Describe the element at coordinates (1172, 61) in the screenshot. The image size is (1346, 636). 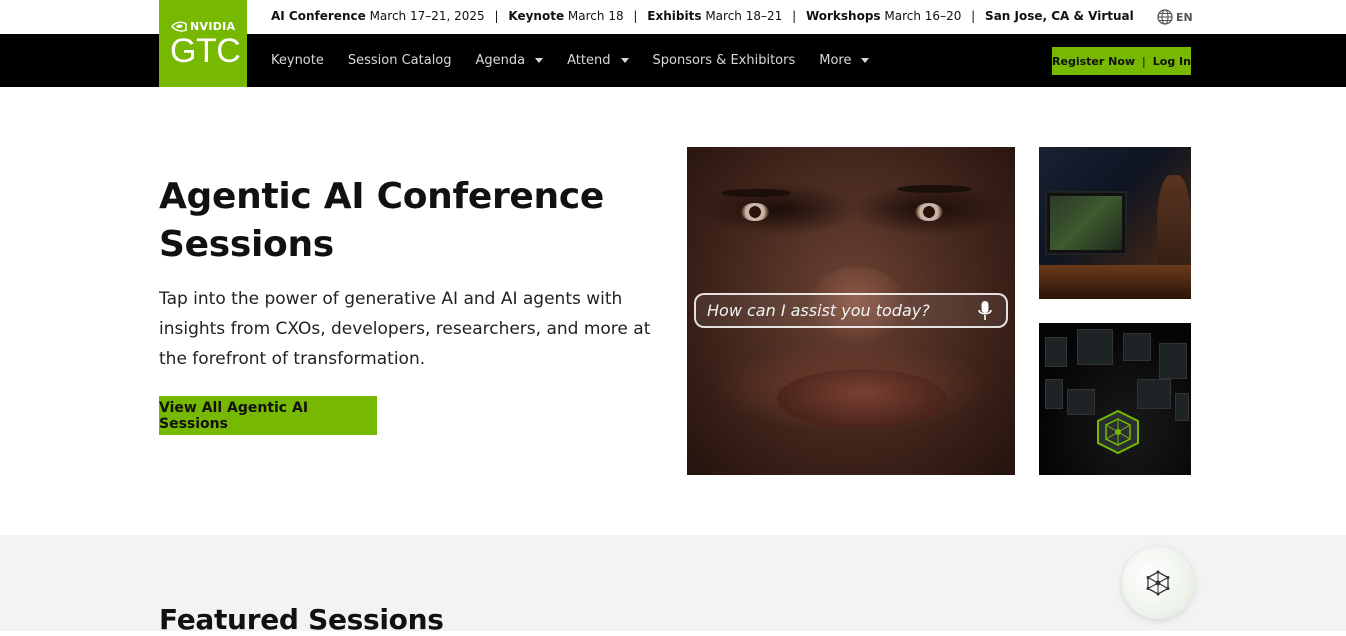
I see `log-in-button: Log In` at that location.